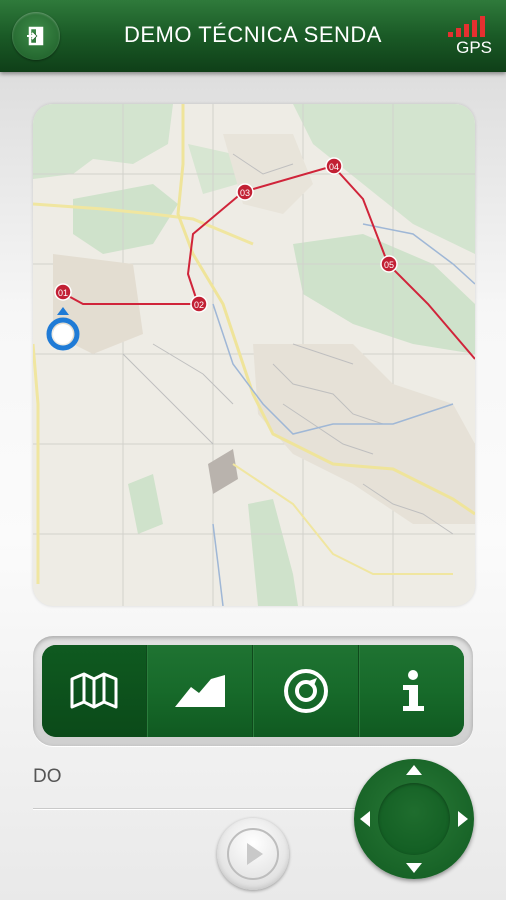 The width and height of the screenshot is (506, 900). Describe the element at coordinates (47, 776) in the screenshot. I see `route-name-label: DO` at that location.